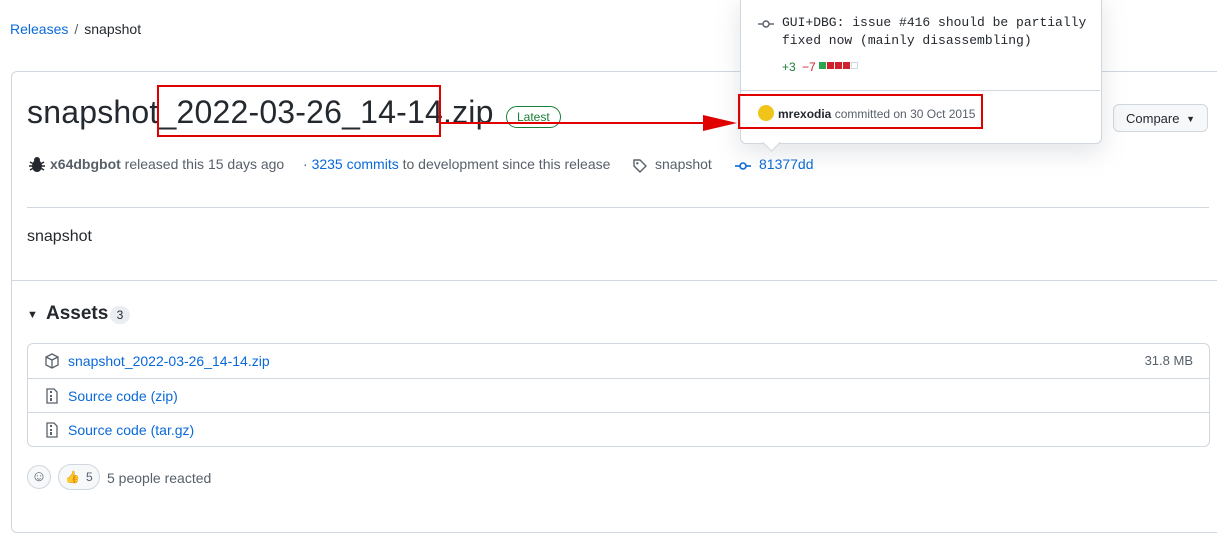  I want to click on add-reaction-button: ☺, so click(39, 477).